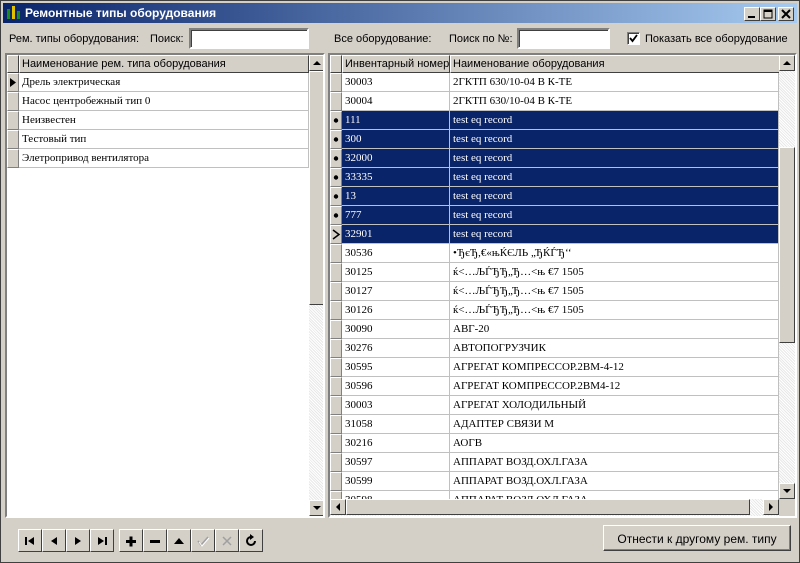  I want to click on inventory-number-cell: 30599, so click(396, 481).